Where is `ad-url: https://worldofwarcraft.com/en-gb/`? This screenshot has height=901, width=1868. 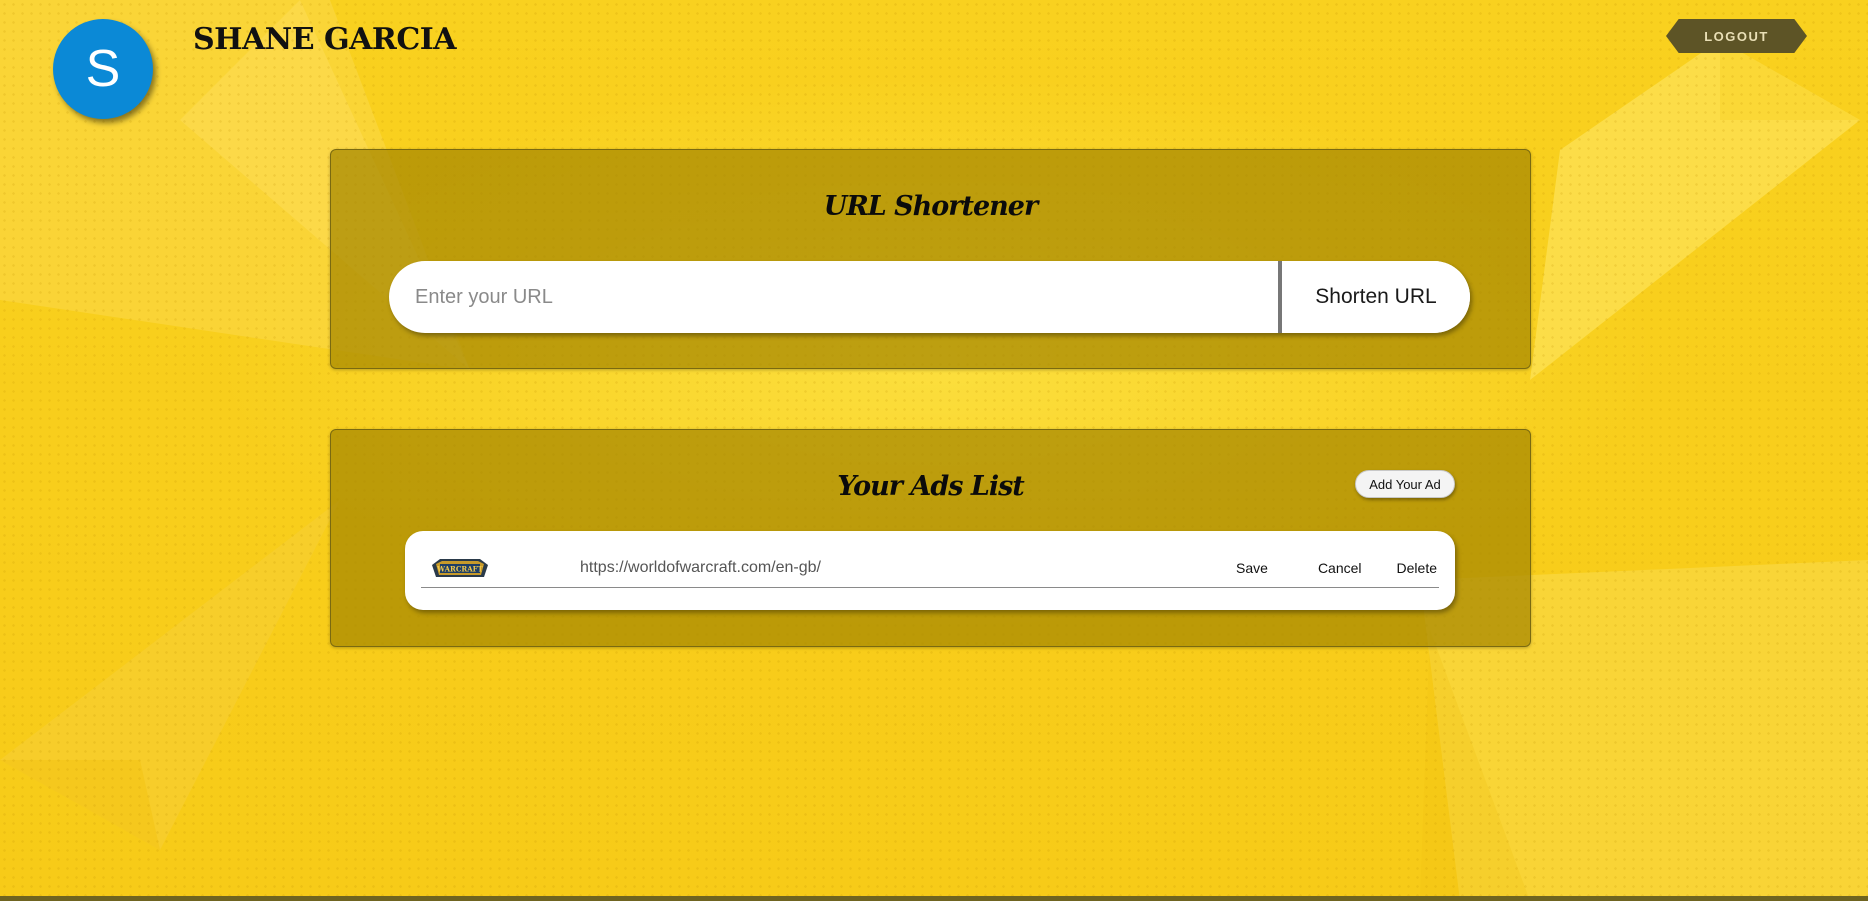
ad-url: https://worldofwarcraft.com/en-gb/ is located at coordinates (908, 568).